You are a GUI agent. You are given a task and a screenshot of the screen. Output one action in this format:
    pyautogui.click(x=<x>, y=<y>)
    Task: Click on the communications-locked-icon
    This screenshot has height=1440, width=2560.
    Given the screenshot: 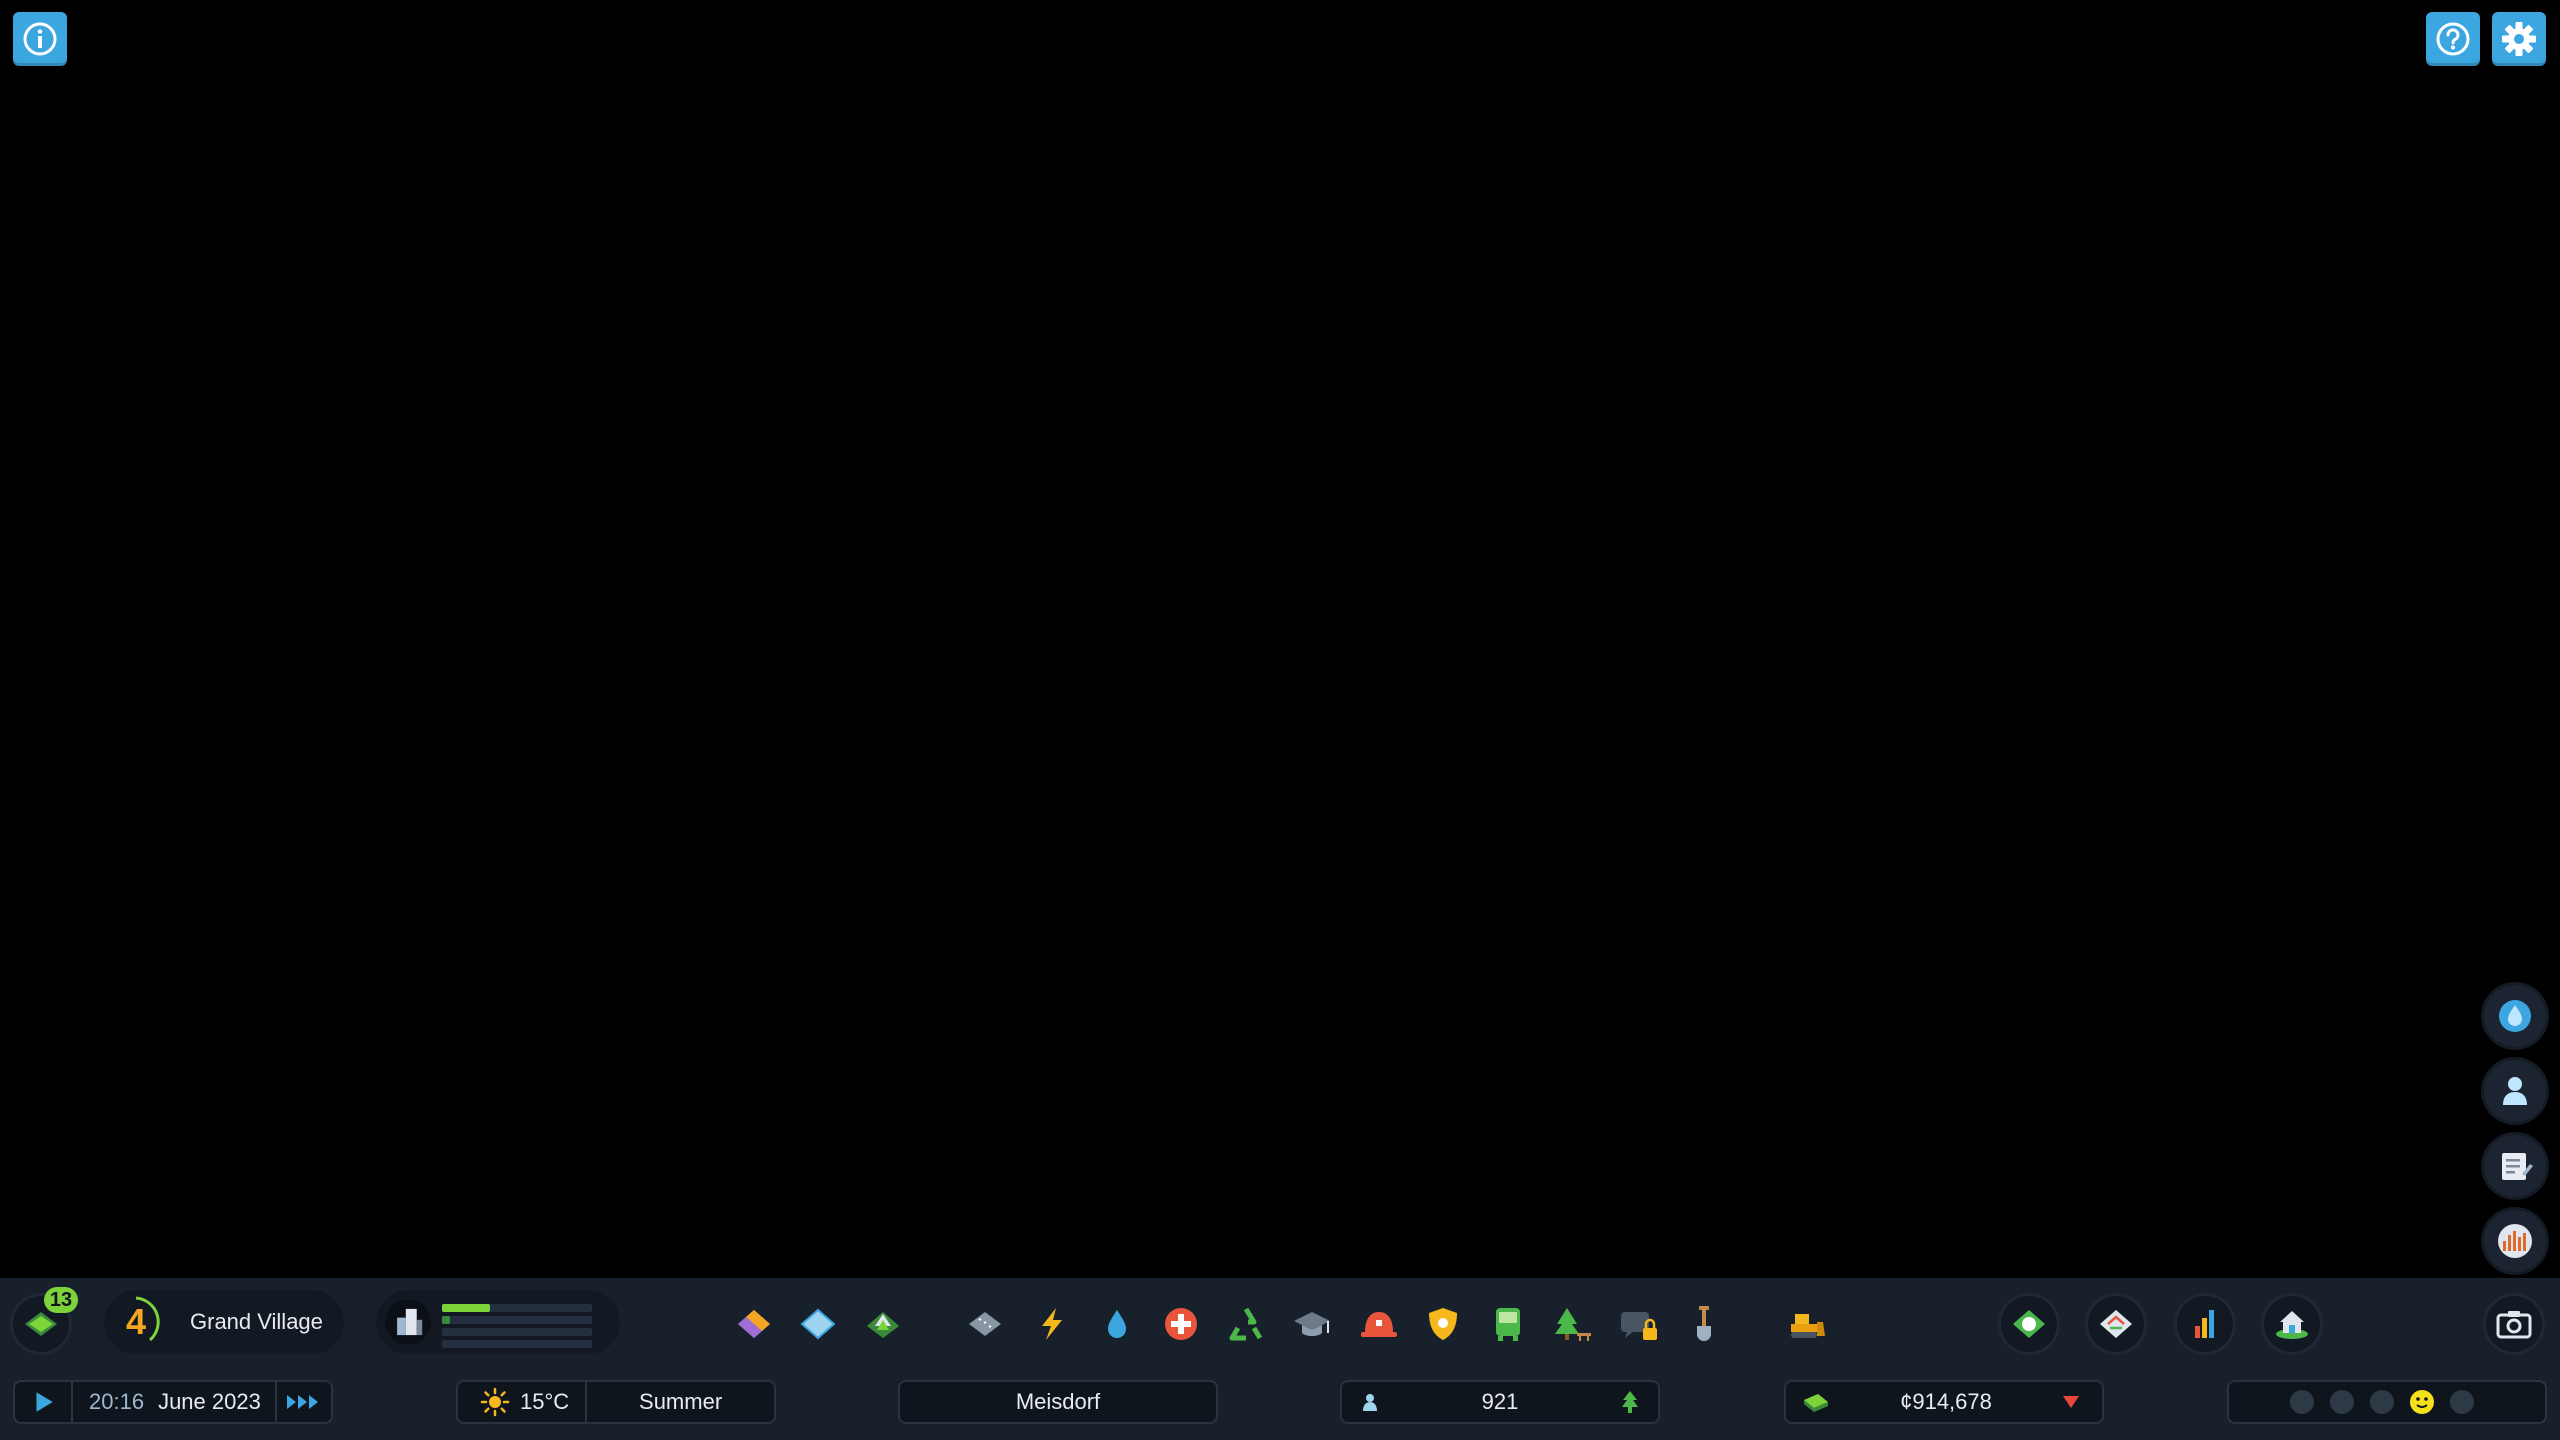 What is the action you would take?
    pyautogui.click(x=1639, y=1326)
    